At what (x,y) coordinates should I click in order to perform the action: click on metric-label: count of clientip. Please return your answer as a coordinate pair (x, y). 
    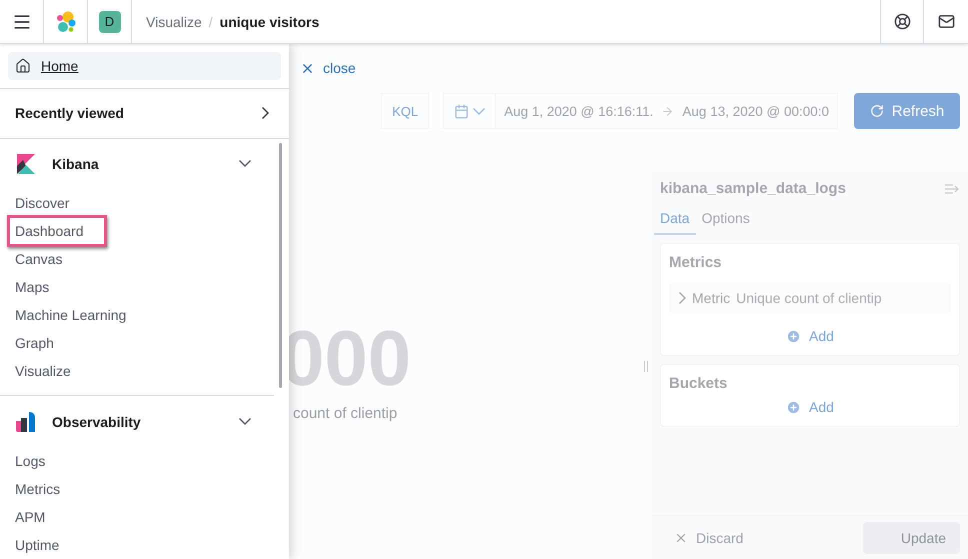
    Looking at the image, I should click on (345, 413).